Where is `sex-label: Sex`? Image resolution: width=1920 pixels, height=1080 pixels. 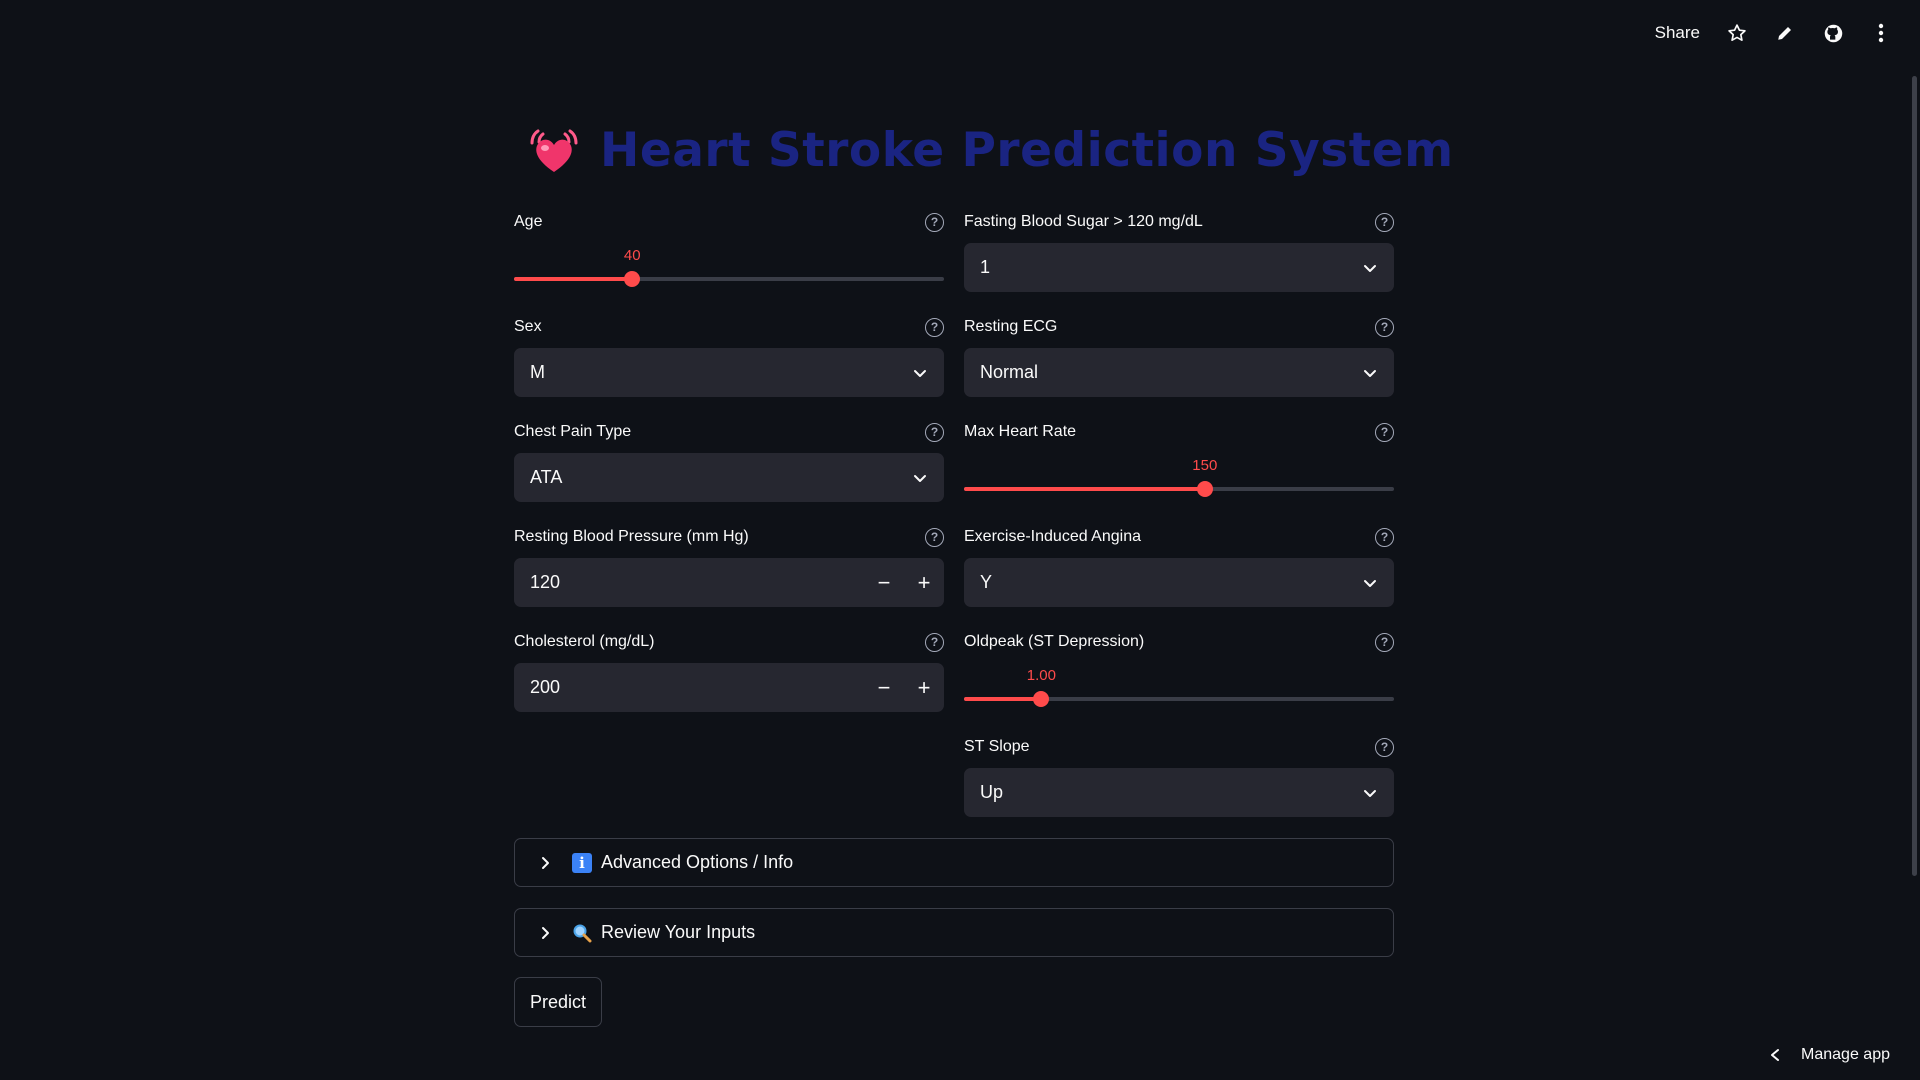 sex-label: Sex is located at coordinates (528, 326).